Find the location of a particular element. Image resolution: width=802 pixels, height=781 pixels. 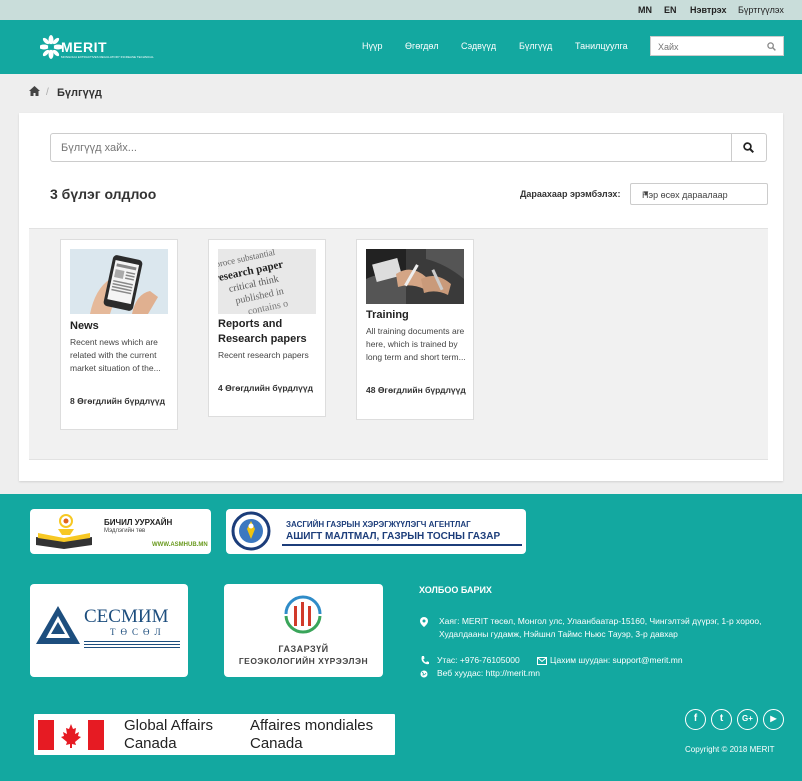

gac-english-line2: Canada is located at coordinates (150, 743).